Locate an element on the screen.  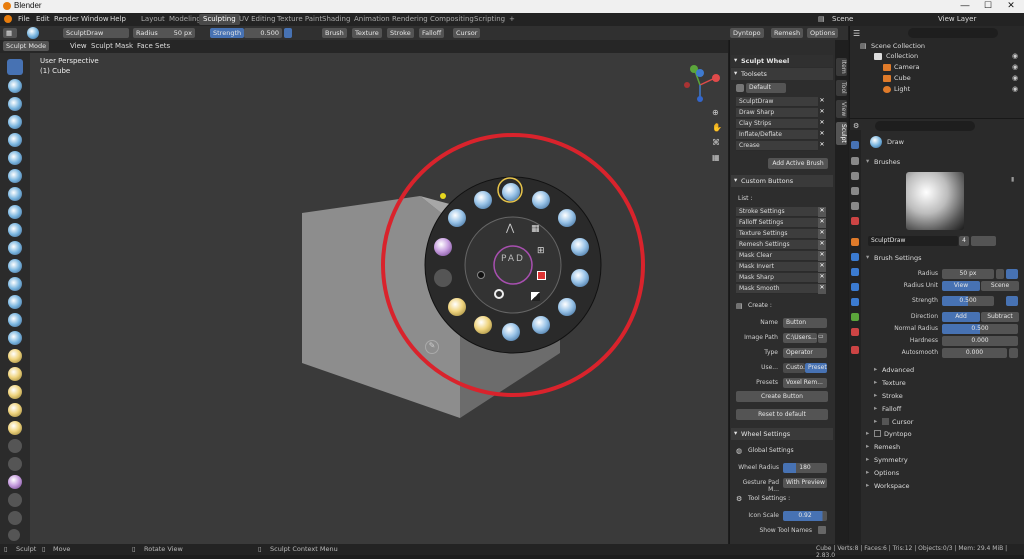
custom-button-item: Mask Smooth is located at coordinates (777, 289).